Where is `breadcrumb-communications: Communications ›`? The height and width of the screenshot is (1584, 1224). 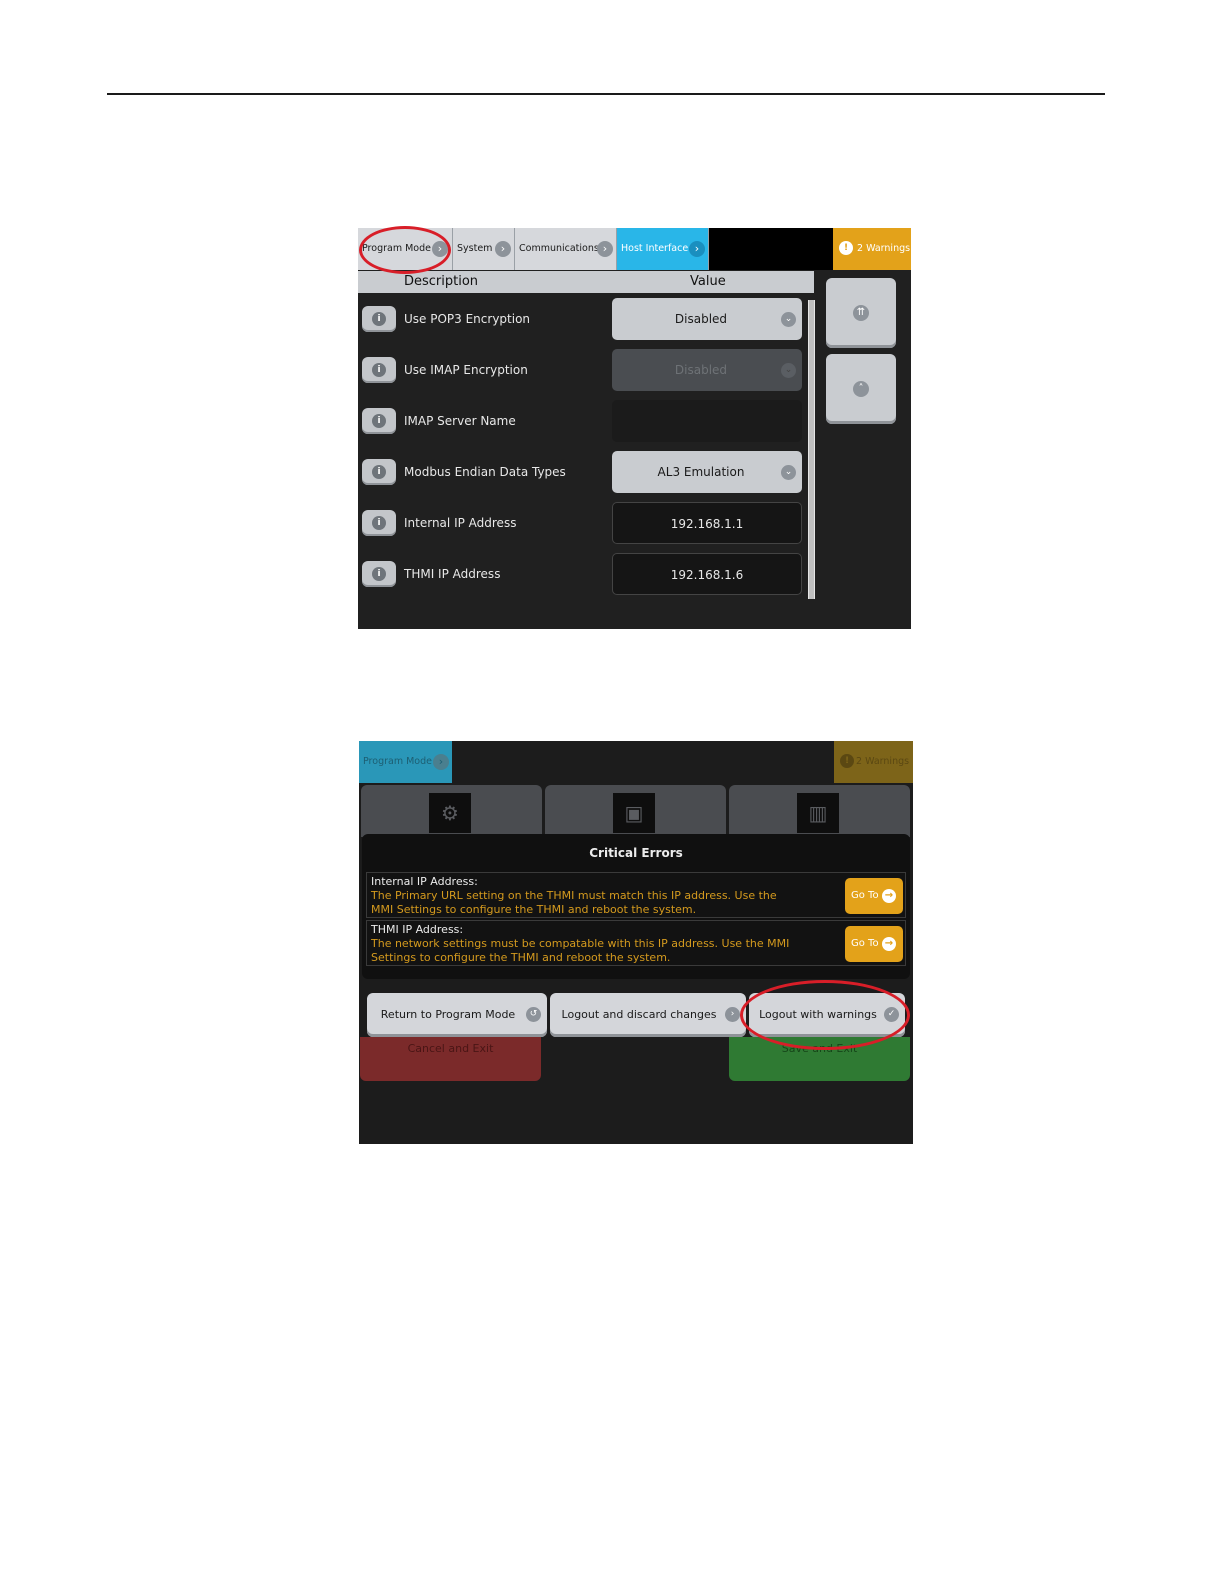
breadcrumb-communications: Communications › is located at coordinates (566, 249).